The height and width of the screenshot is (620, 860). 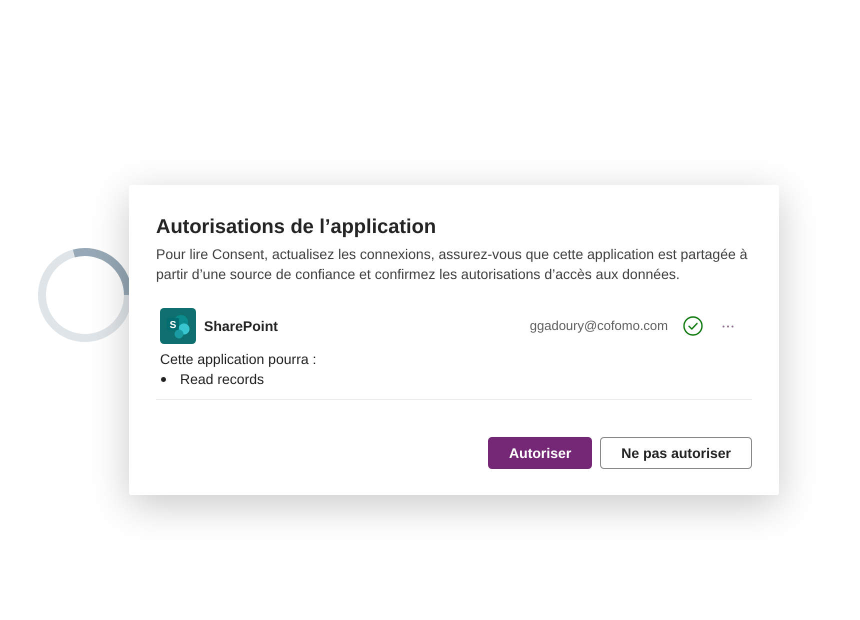 I want to click on permission-item: Read records, so click(x=222, y=379).